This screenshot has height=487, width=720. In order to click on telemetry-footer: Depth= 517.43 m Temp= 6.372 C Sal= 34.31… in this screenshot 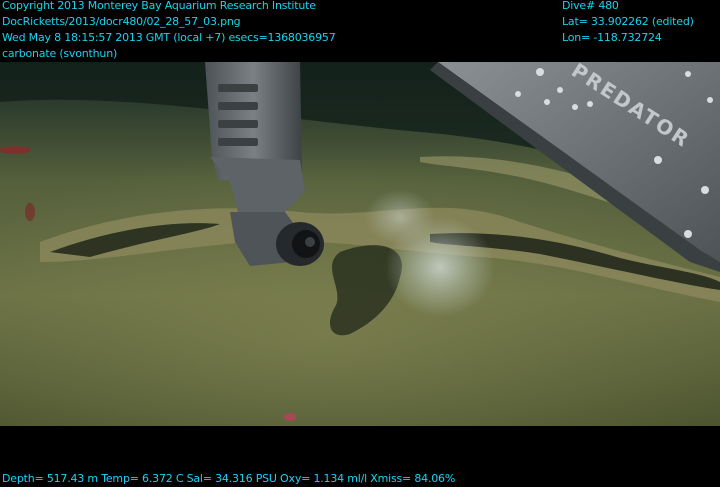, I will do `click(229, 478)`.